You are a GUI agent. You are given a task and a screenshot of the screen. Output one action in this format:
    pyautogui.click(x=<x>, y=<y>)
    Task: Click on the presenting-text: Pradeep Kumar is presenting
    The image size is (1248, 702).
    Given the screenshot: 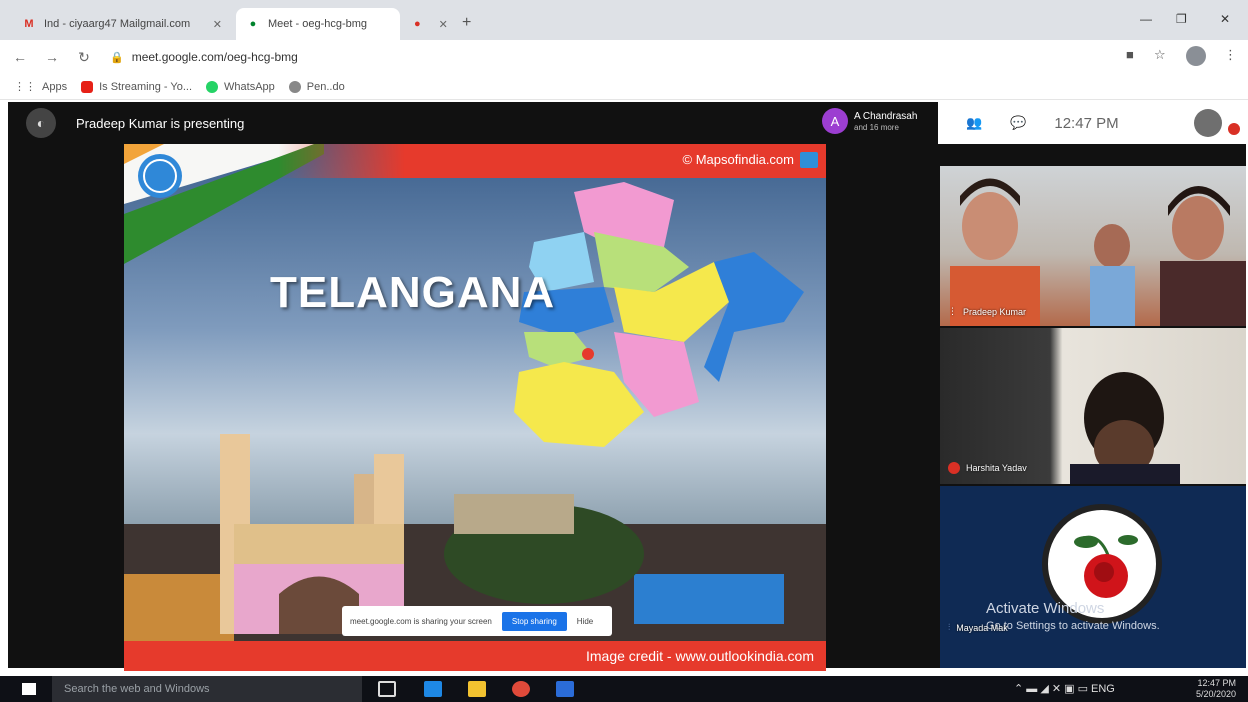 What is the action you would take?
    pyautogui.click(x=160, y=123)
    